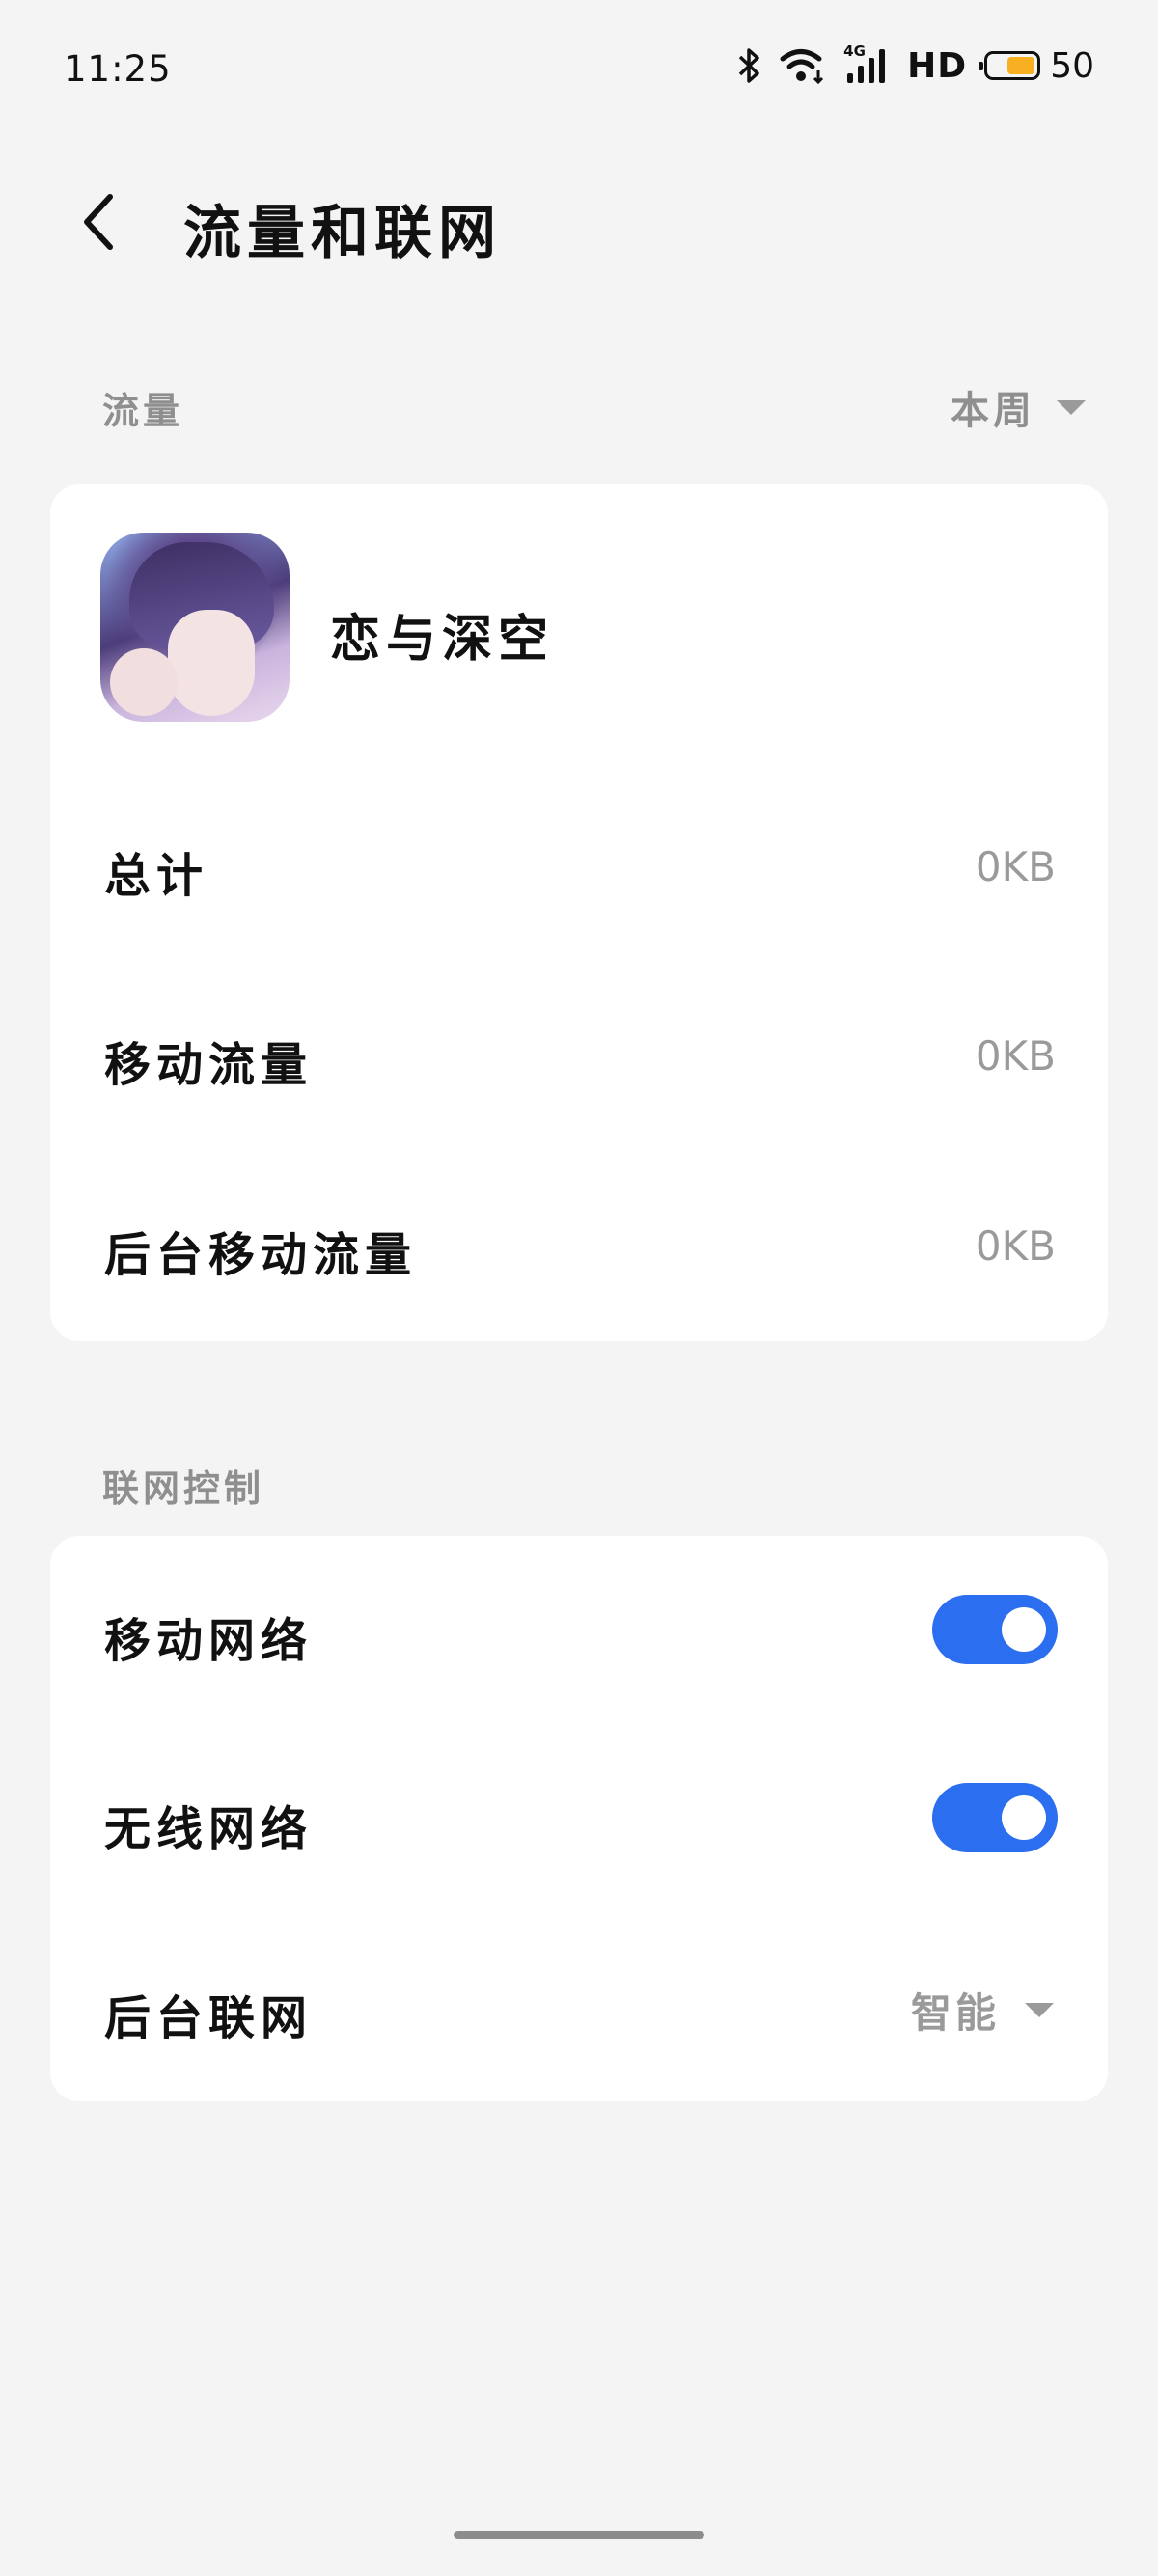  What do you see at coordinates (1072, 65) in the screenshot?
I see `battery-level: 50` at bounding box center [1072, 65].